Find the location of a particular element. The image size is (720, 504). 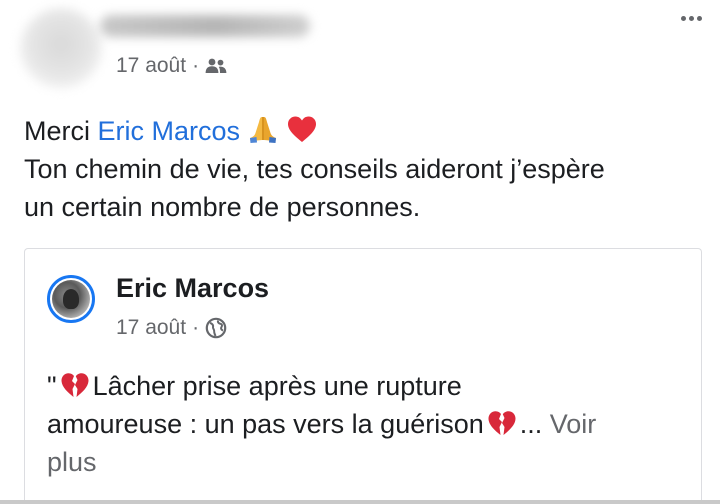

post-timestamp: 17 août is located at coordinates (151, 66).